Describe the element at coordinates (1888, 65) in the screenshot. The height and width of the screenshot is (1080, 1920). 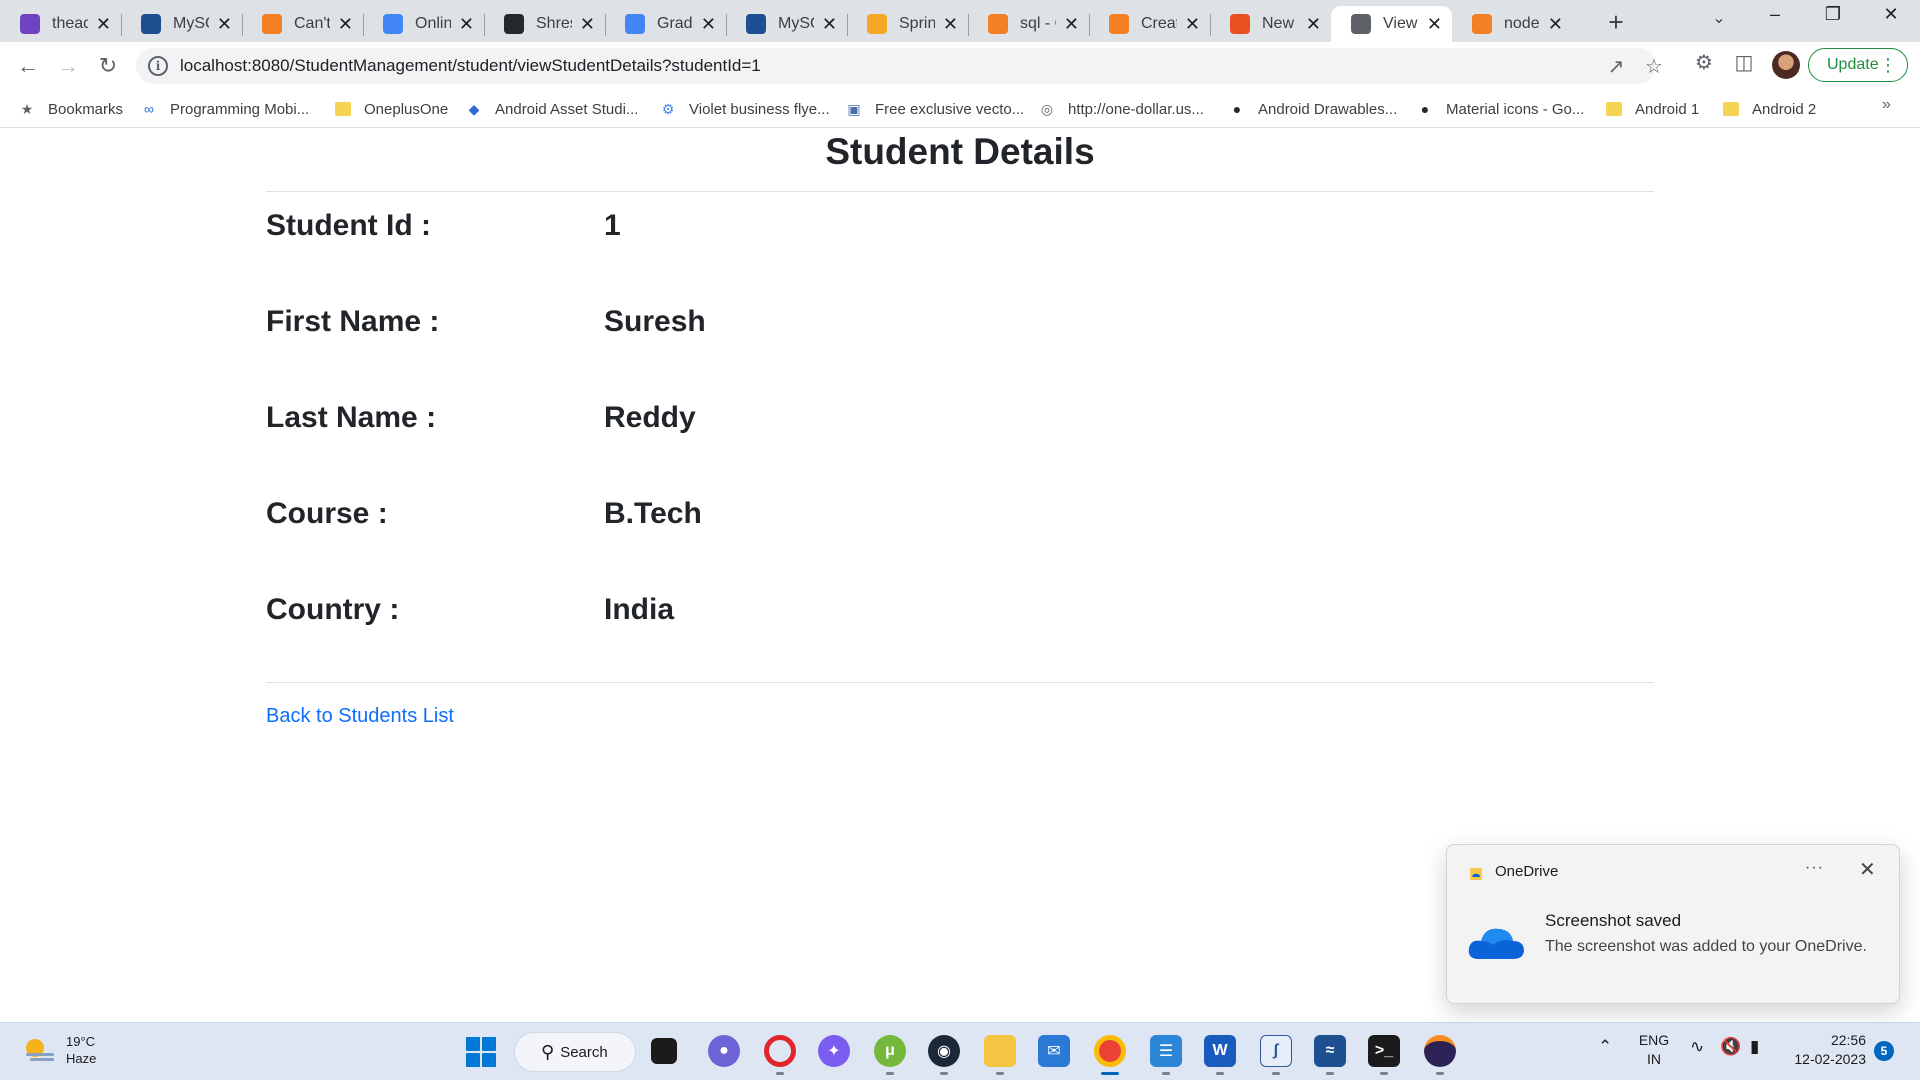
I see `more-menu-icon: ⋮` at that location.